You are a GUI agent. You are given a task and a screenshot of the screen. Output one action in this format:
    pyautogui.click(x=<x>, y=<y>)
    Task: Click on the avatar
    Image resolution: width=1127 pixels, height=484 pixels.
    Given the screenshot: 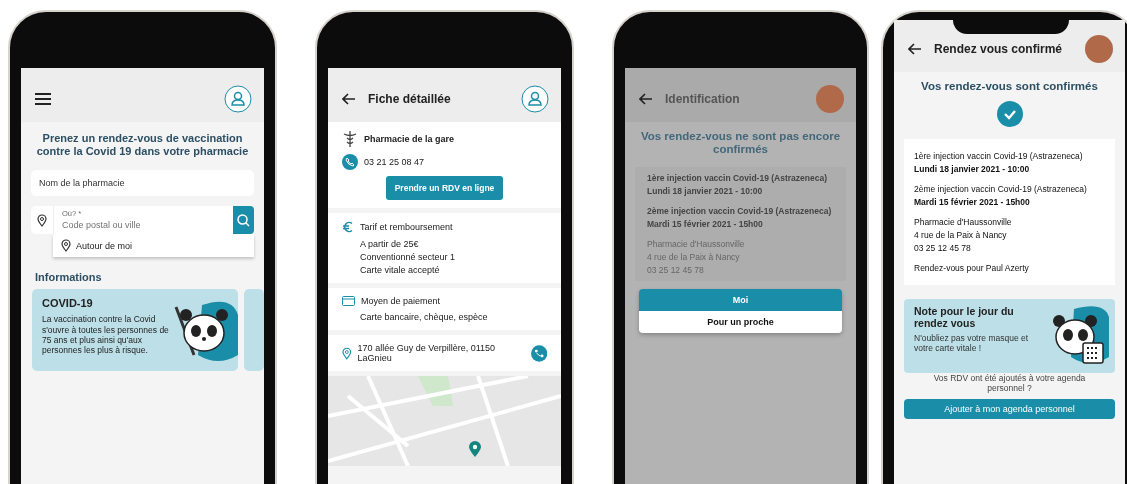 What is the action you would take?
    pyautogui.click(x=1099, y=49)
    